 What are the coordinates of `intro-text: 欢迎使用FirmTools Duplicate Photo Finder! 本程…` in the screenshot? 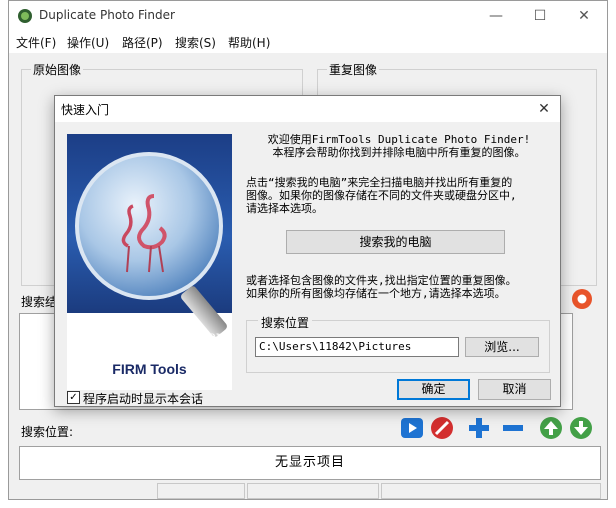 It's located at (399, 146).